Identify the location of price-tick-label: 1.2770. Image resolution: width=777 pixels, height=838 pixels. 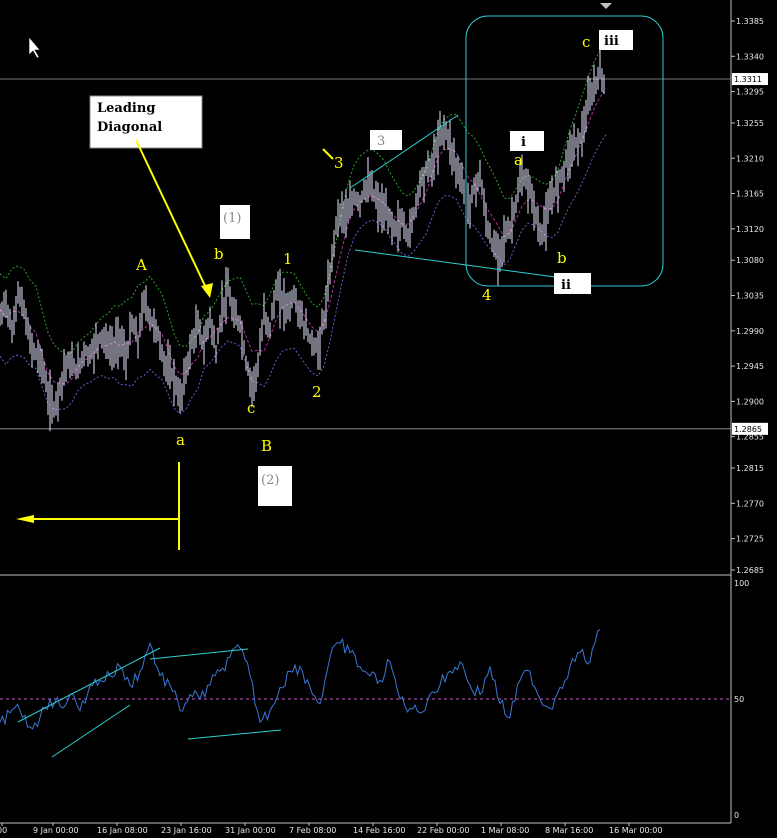
(750, 503).